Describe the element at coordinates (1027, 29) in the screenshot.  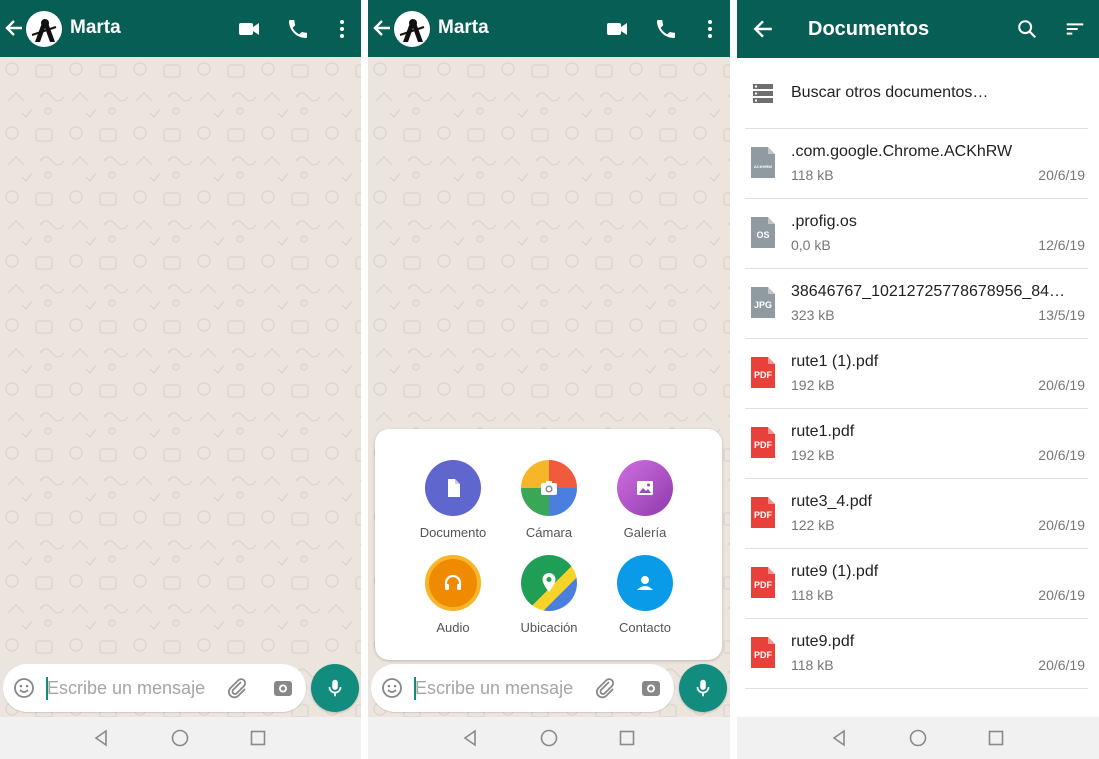
I see `search-icon` at that location.